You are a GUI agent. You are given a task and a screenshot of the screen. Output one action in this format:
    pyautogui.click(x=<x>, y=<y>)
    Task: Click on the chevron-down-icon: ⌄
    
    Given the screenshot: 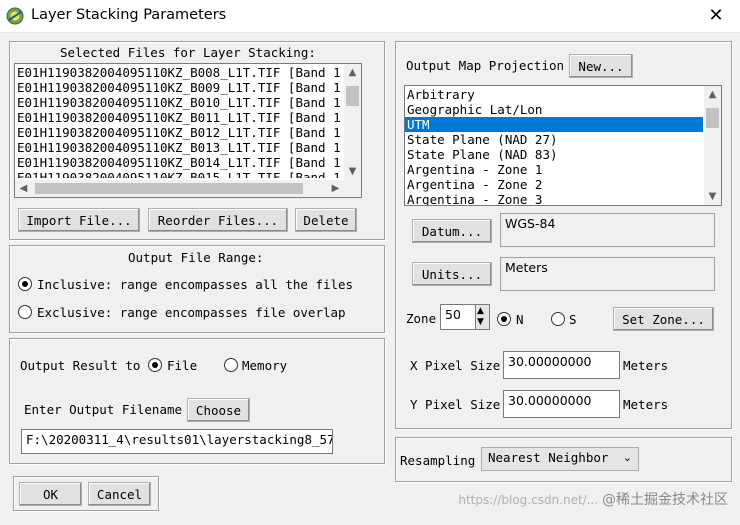 What is the action you would take?
    pyautogui.click(x=627, y=457)
    